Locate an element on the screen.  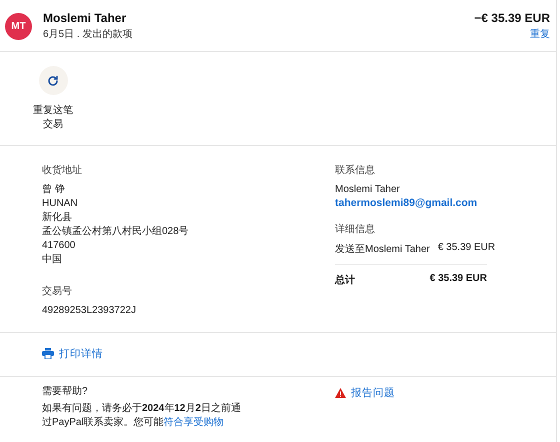
address-line: 417600 is located at coordinates (59, 246).